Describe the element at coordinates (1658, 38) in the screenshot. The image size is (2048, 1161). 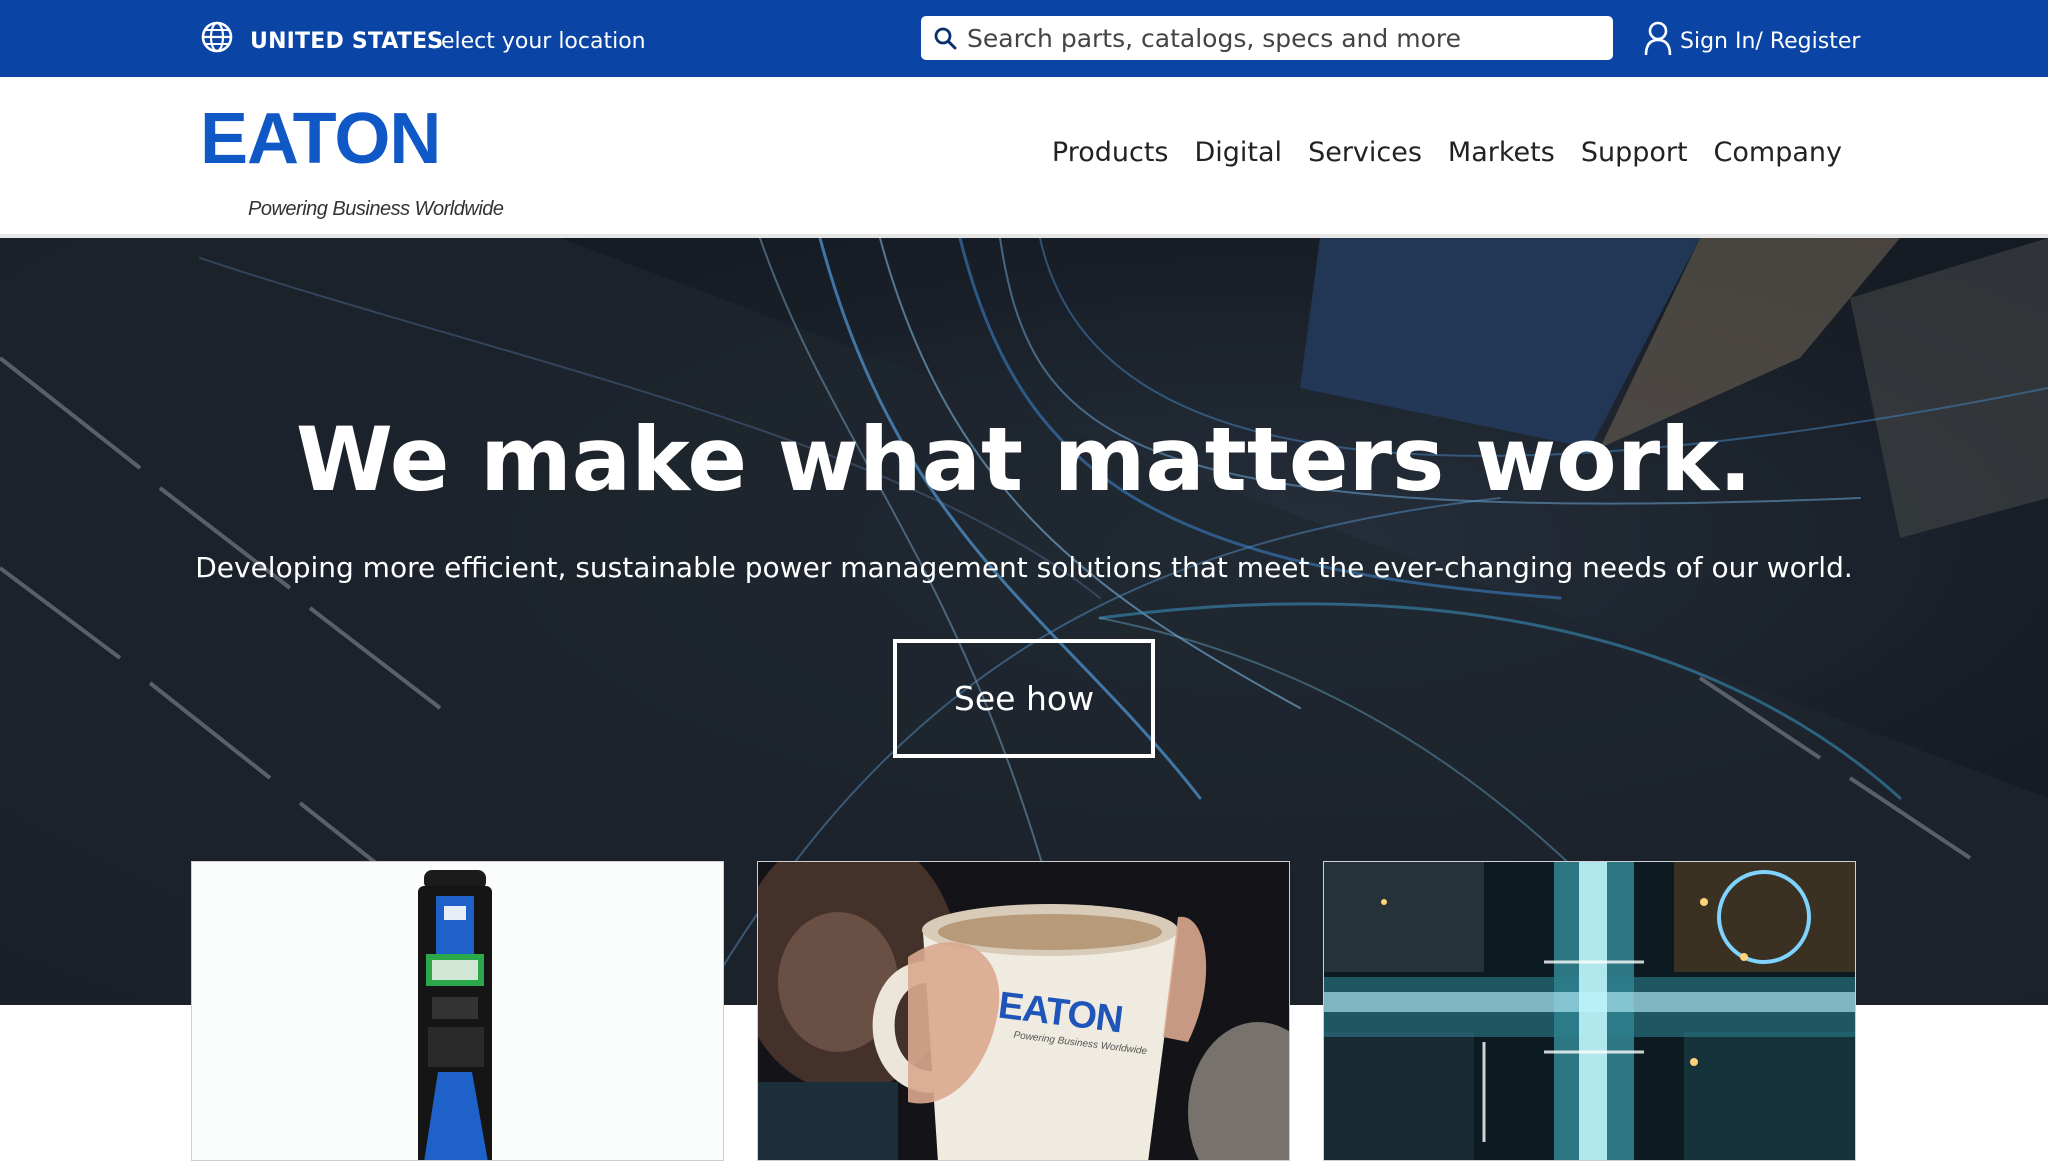
I see `user-icon` at that location.